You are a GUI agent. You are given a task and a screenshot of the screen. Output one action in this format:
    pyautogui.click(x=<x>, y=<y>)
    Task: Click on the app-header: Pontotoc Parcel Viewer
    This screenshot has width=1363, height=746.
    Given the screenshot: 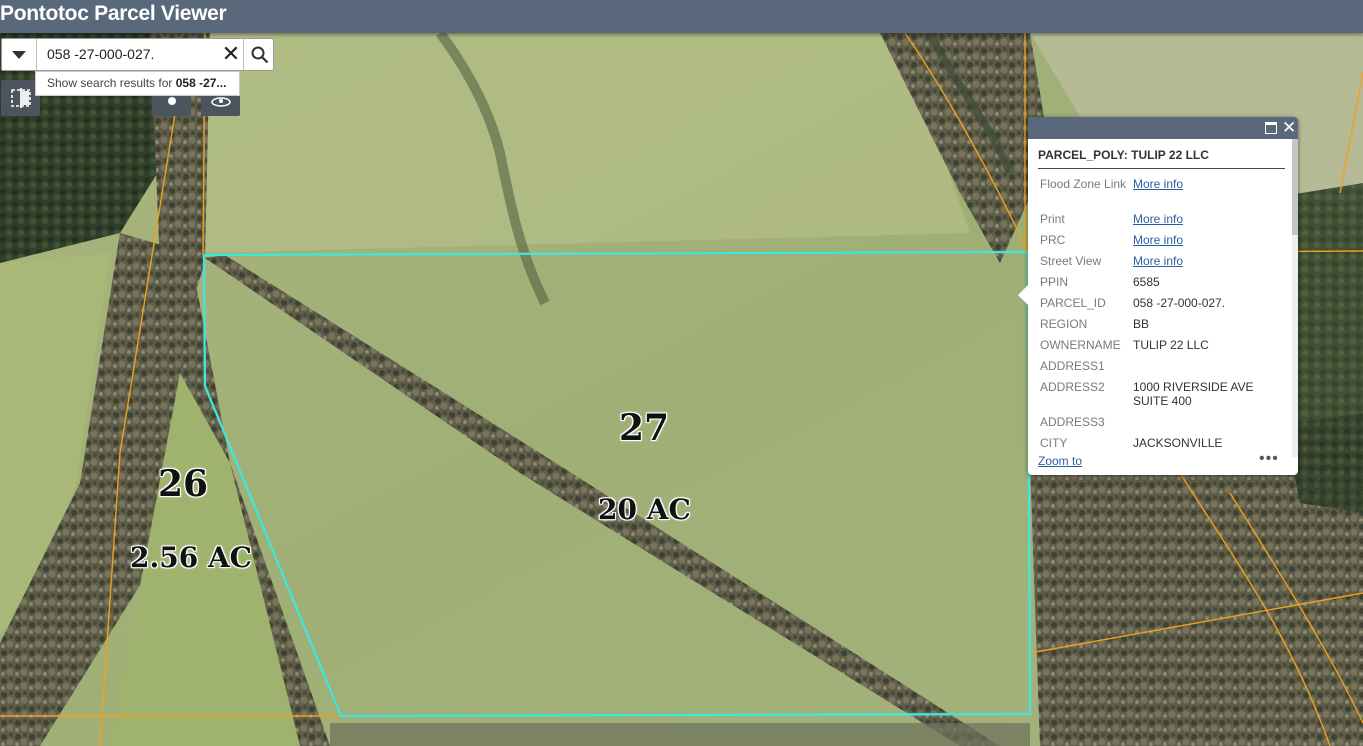 What is the action you would take?
    pyautogui.click(x=681, y=16)
    